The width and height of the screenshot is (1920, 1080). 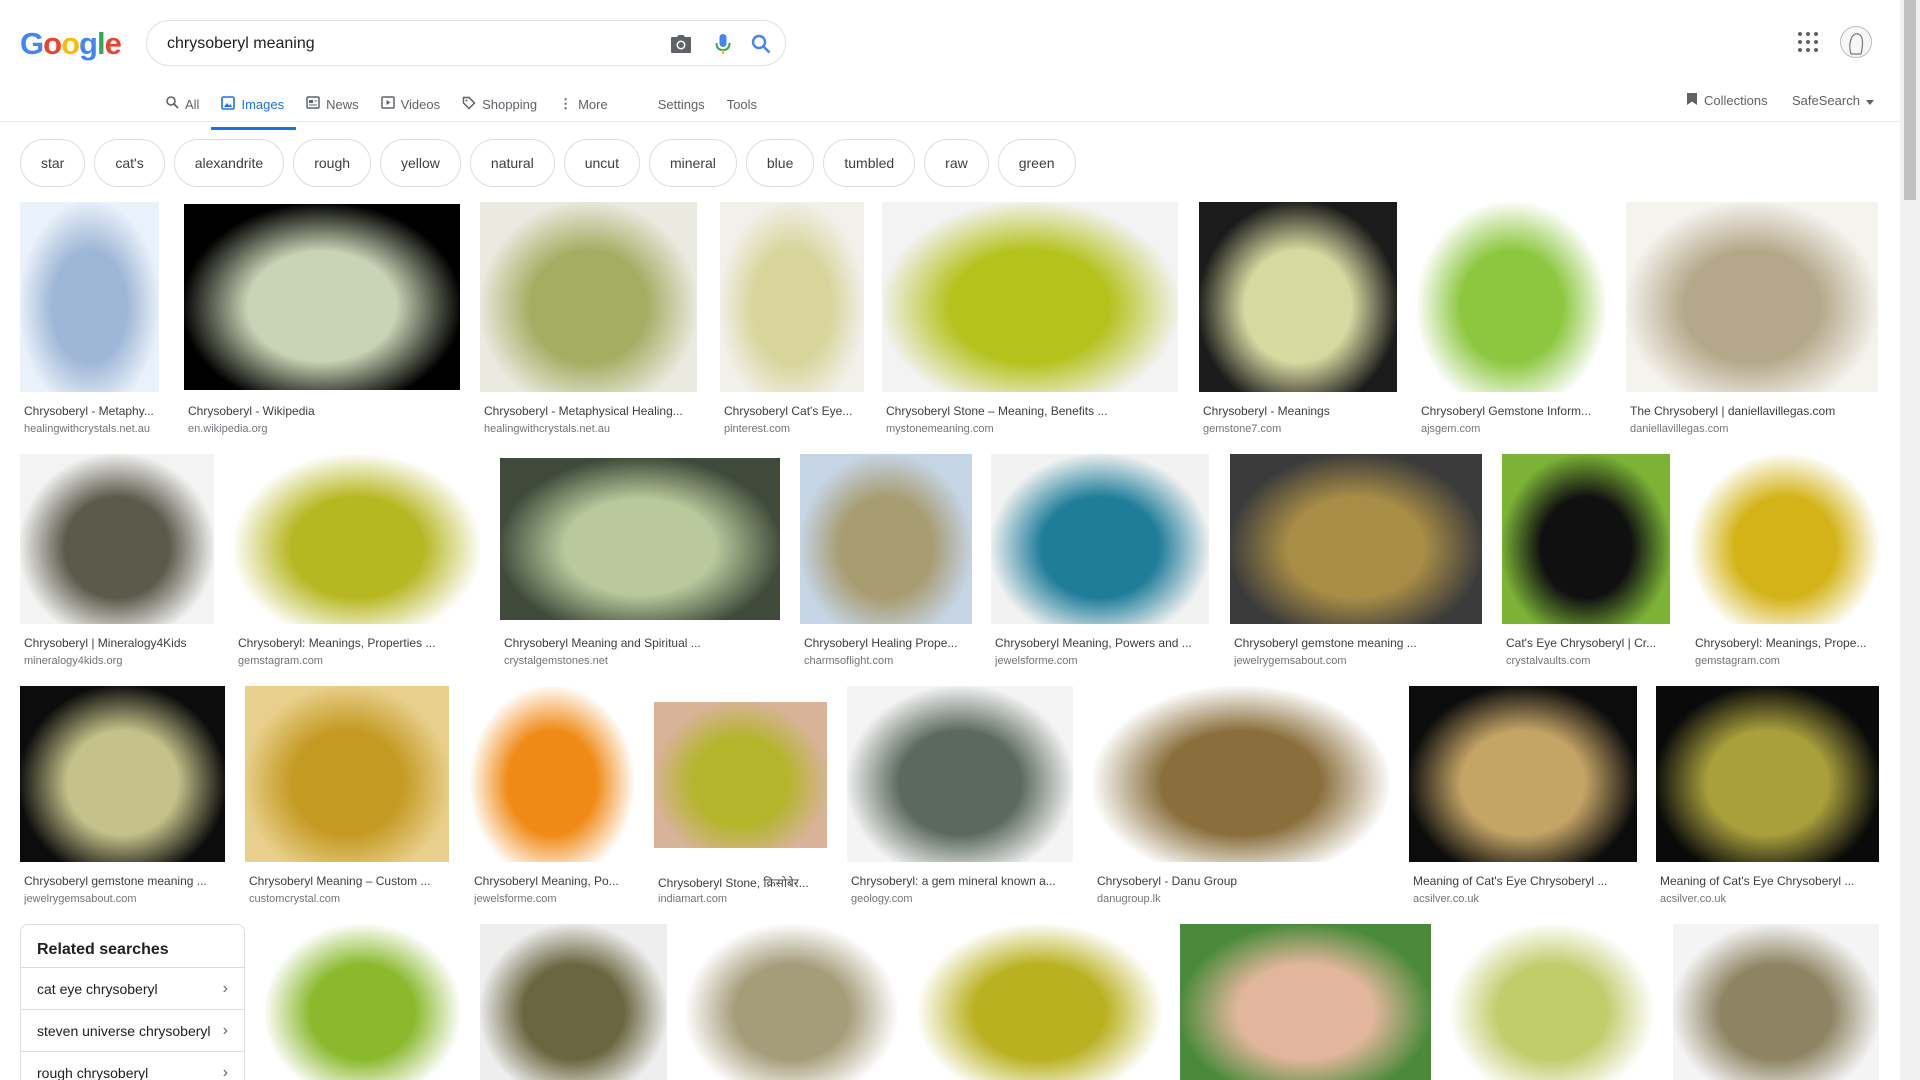 I want to click on related-search-item: cat eye chrysoberyl ›, so click(x=132, y=988).